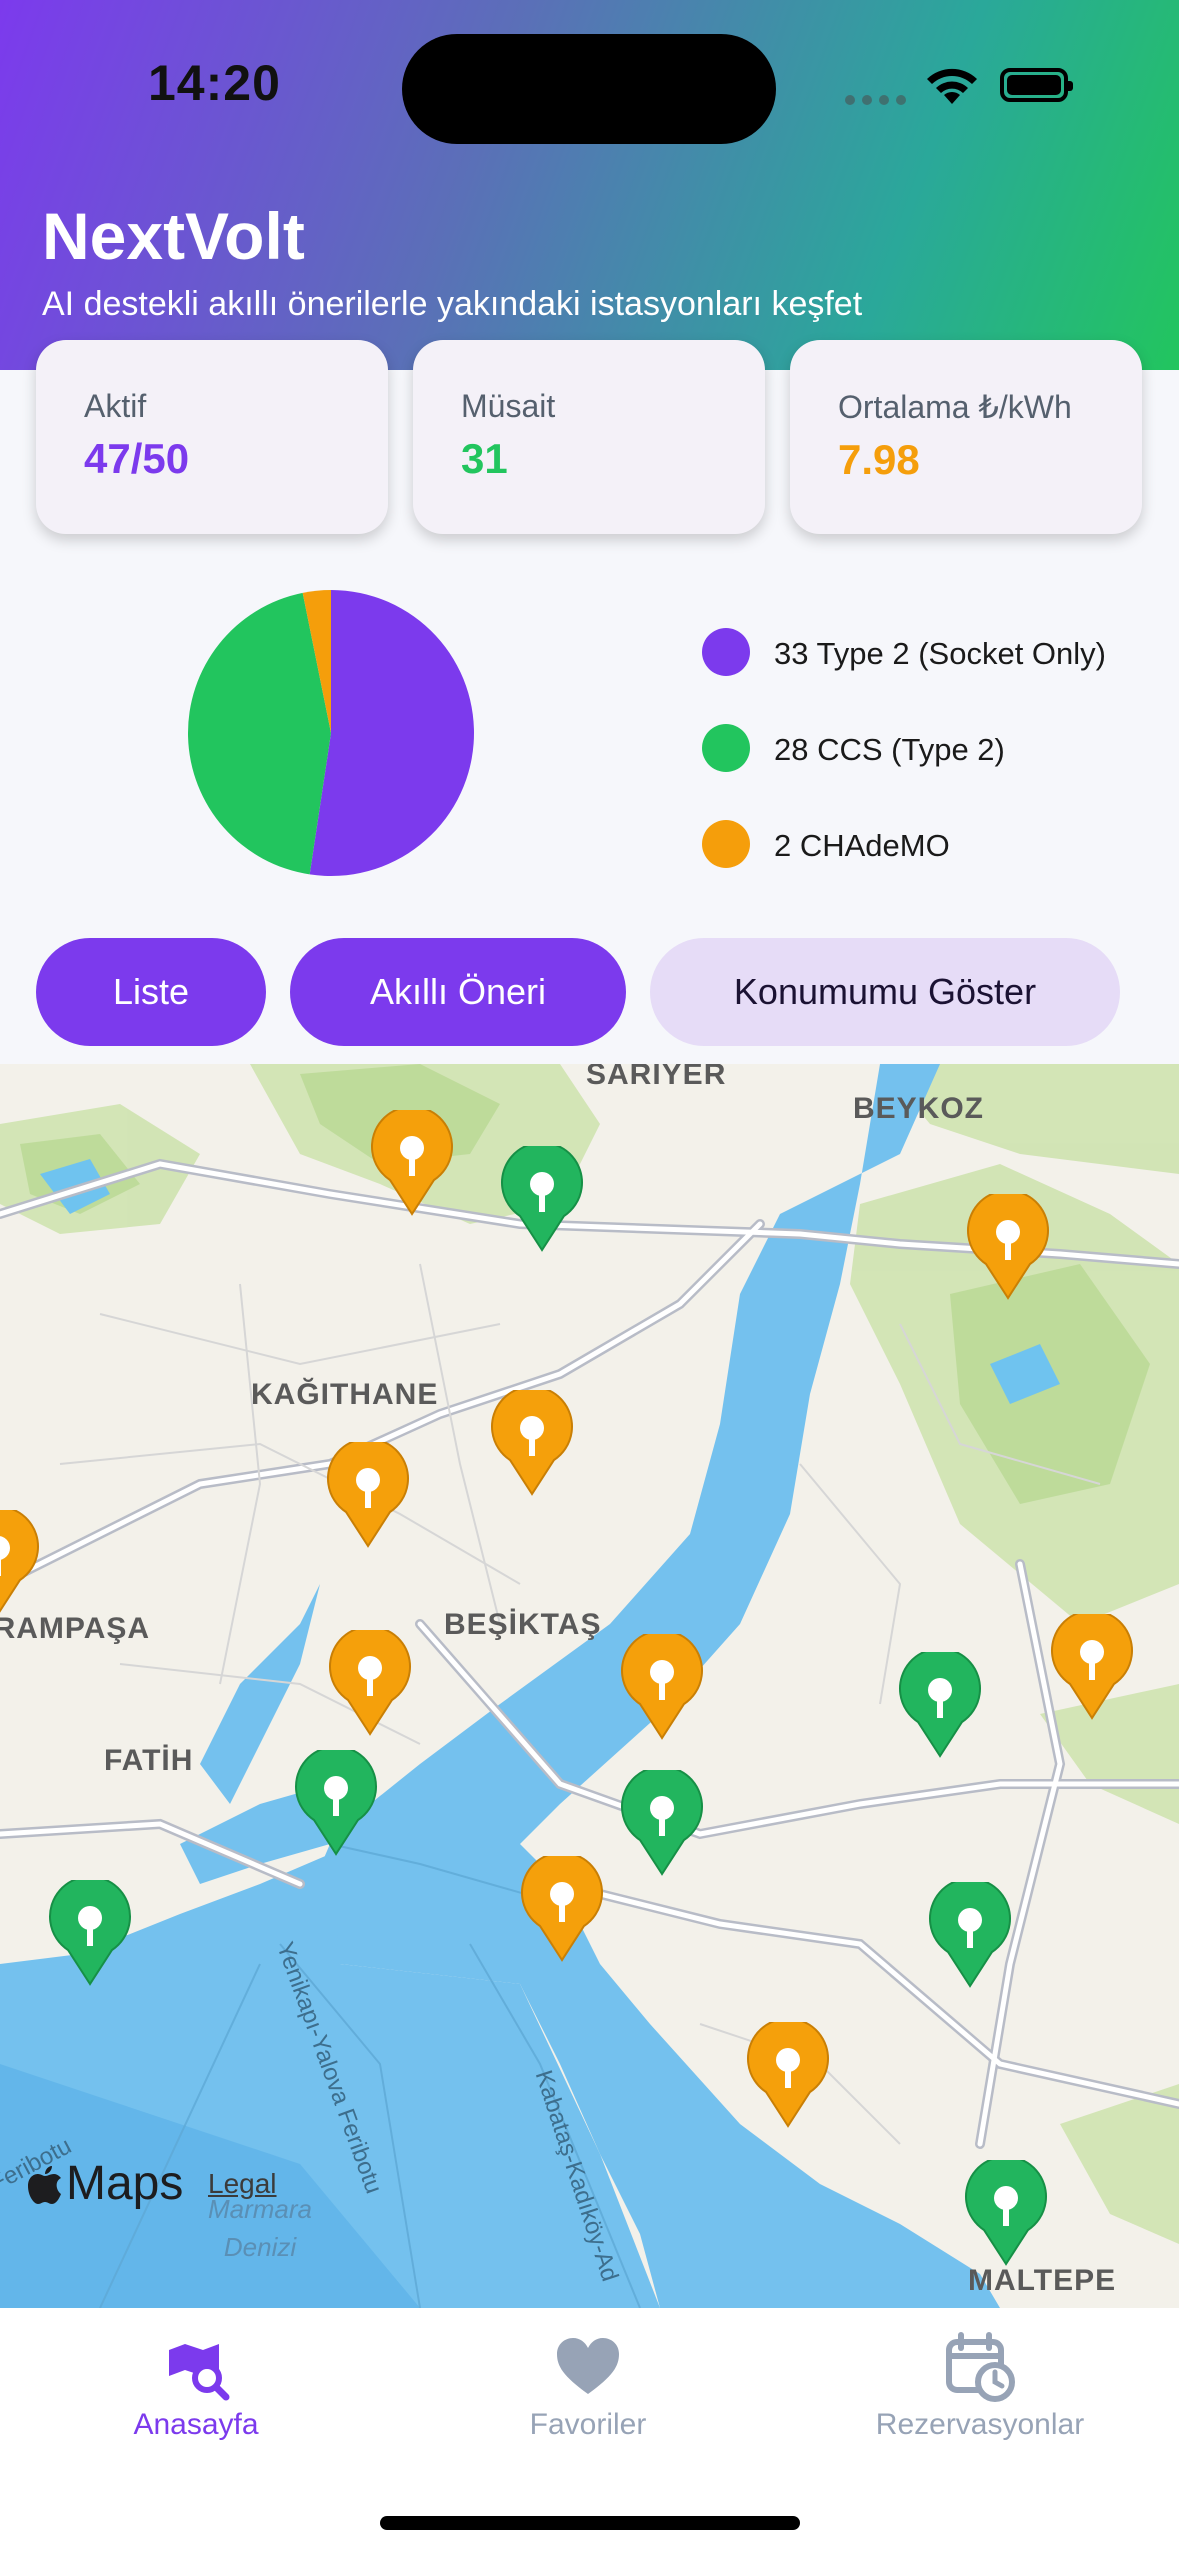  I want to click on show-my-location-button: Konumumu Göster, so click(885, 992).